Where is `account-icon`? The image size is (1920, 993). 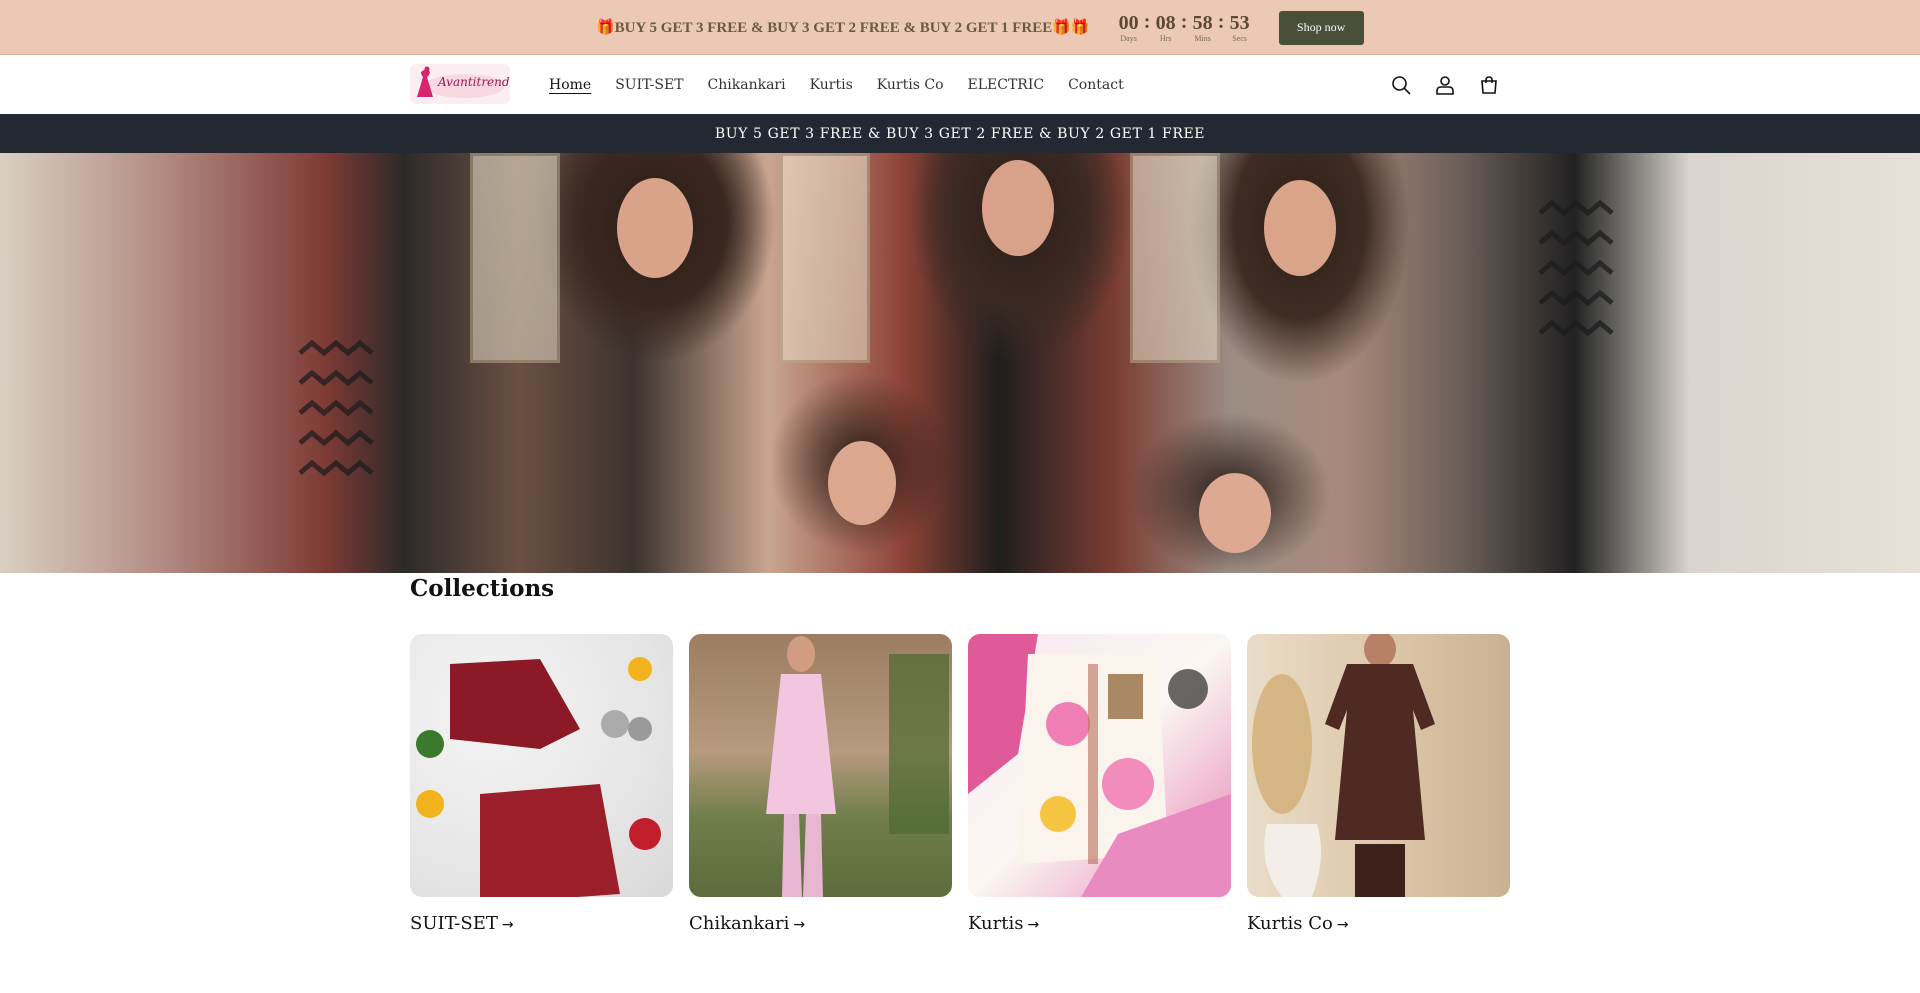 account-icon is located at coordinates (1445, 85).